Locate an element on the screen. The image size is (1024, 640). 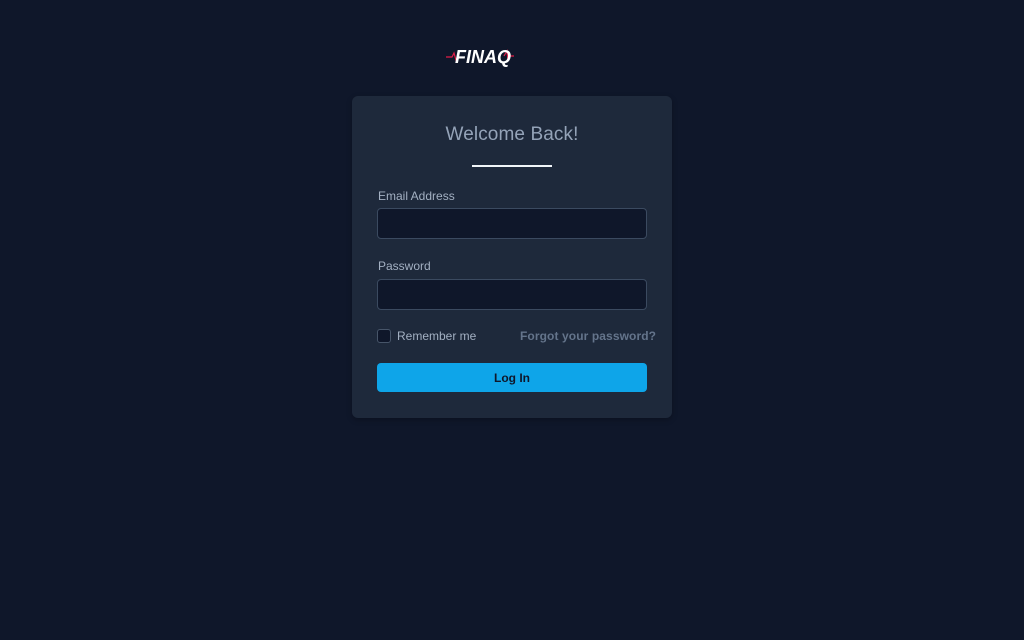
remember-me-checkbox is located at coordinates (384, 336).